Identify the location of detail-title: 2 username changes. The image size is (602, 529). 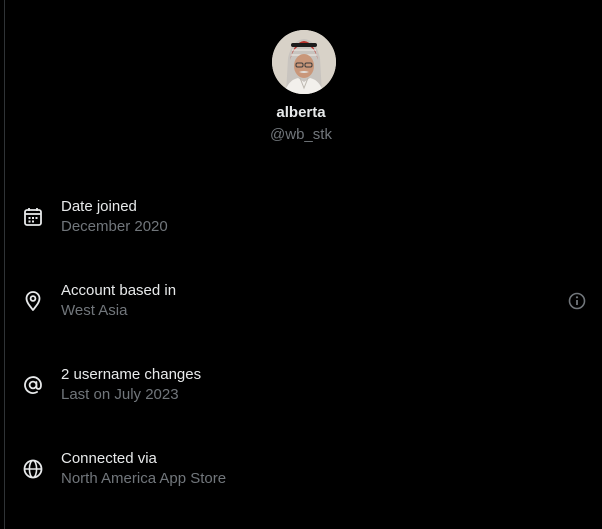
(131, 374).